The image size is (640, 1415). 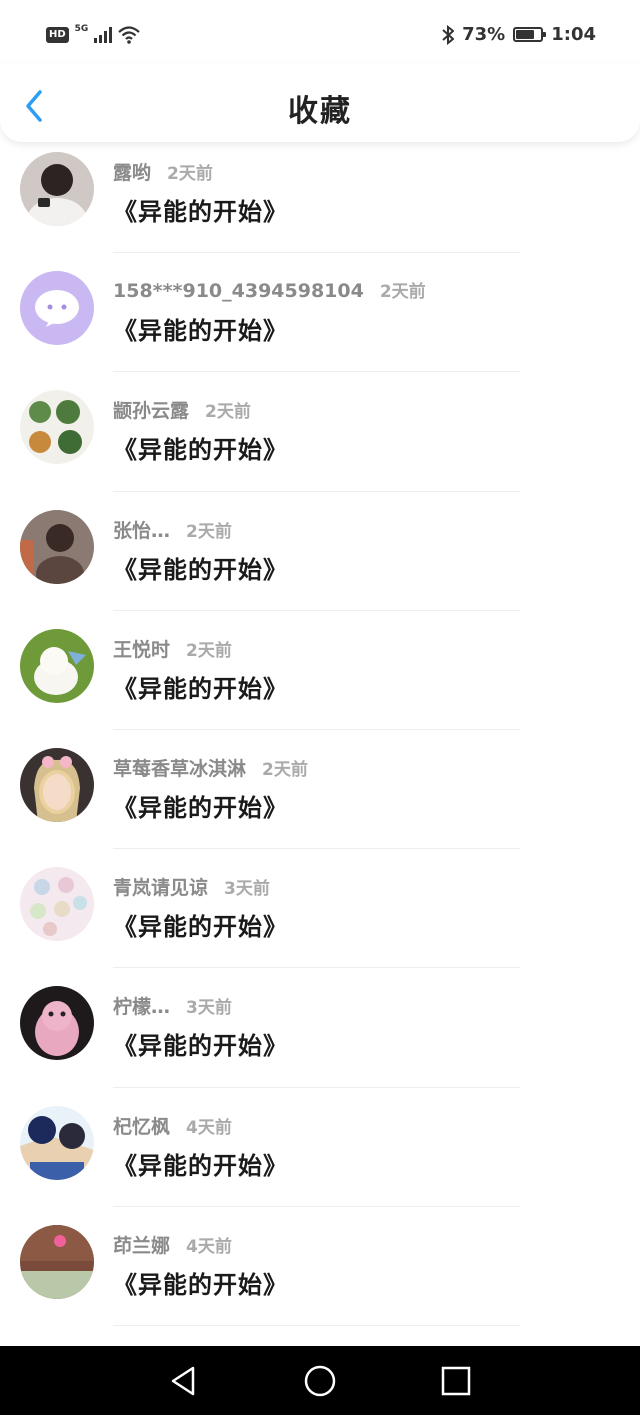 I want to click on list-item: 颛孙云露 2天前《异能的开始》, so click(x=320, y=439).